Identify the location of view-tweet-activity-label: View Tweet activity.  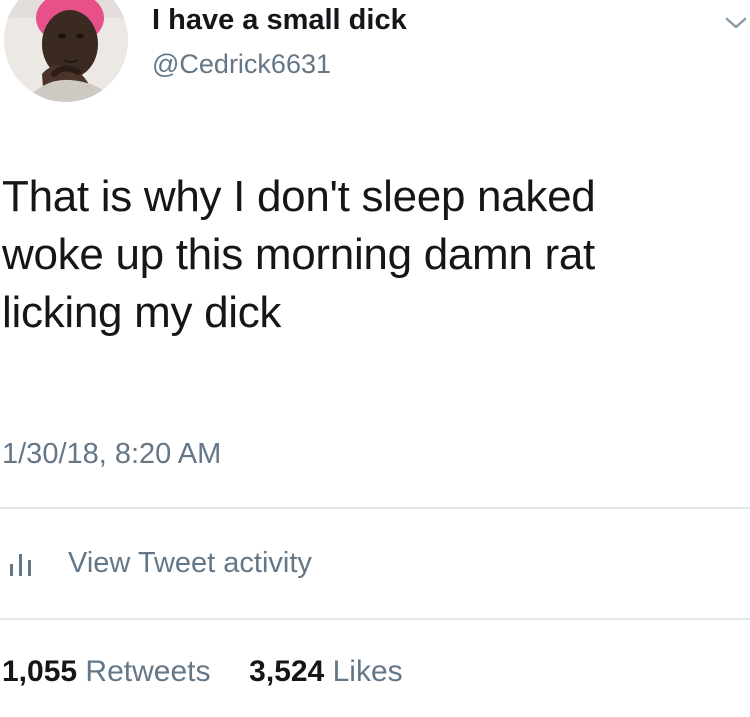
(190, 562).